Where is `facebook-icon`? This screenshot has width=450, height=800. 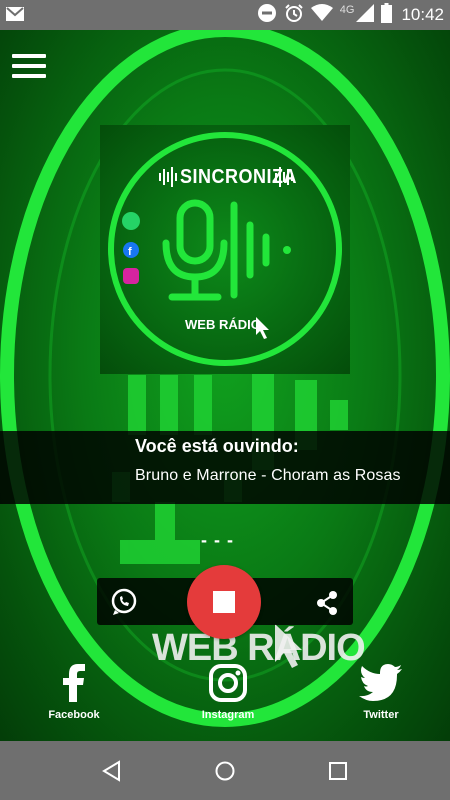 facebook-icon is located at coordinates (74, 683).